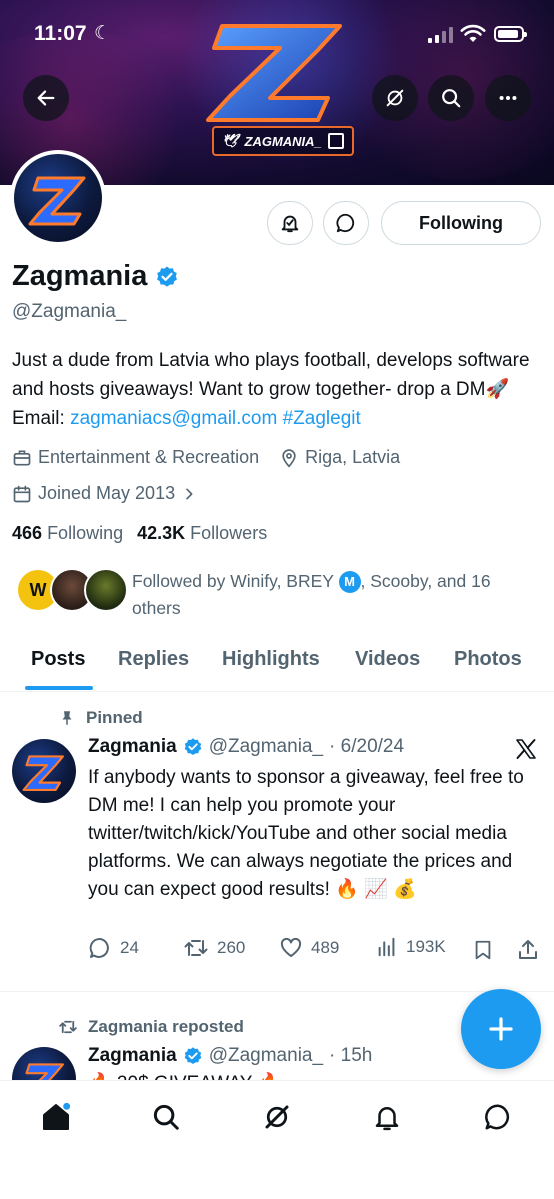 The width and height of the screenshot is (554, 1199). Describe the element at coordinates (114, 717) in the screenshot. I see `pinned-label: Pinned` at that location.